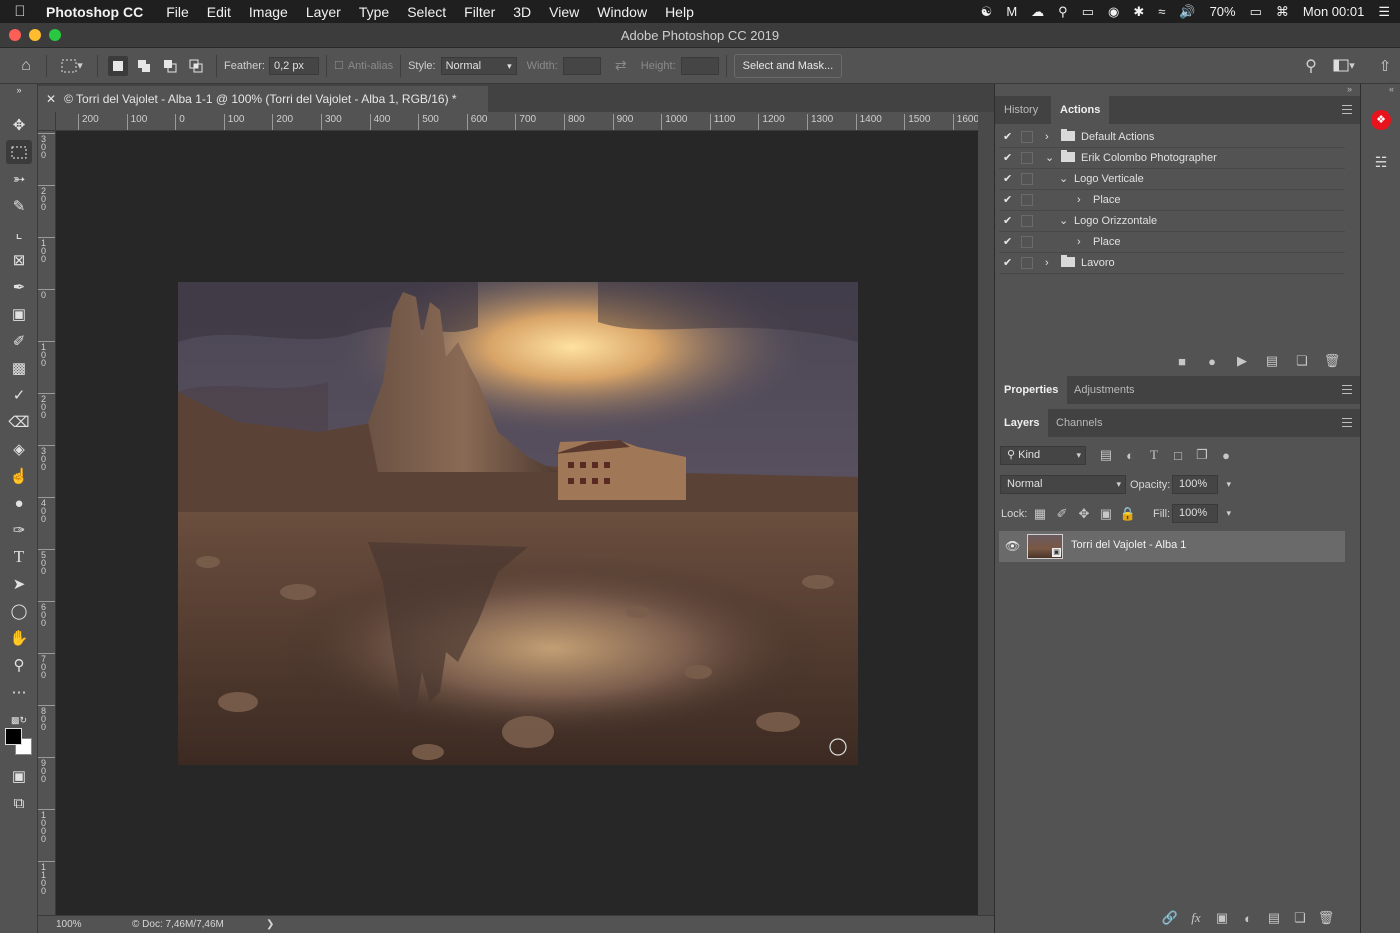 Image resolution: width=1400 pixels, height=933 pixels. What do you see at coordinates (1385, 66) in the screenshot?
I see `share-icon: ⇧` at bounding box center [1385, 66].